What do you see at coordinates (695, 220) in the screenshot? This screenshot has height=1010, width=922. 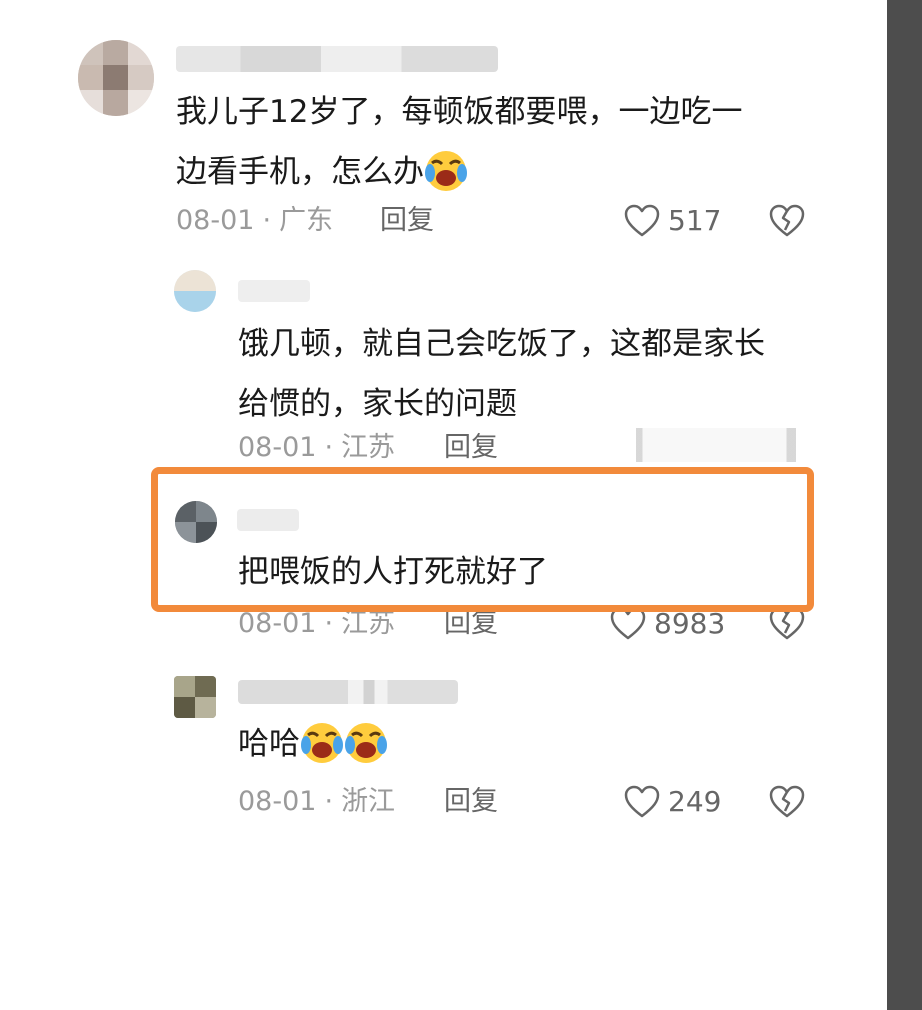 I see `like-count: 517` at bounding box center [695, 220].